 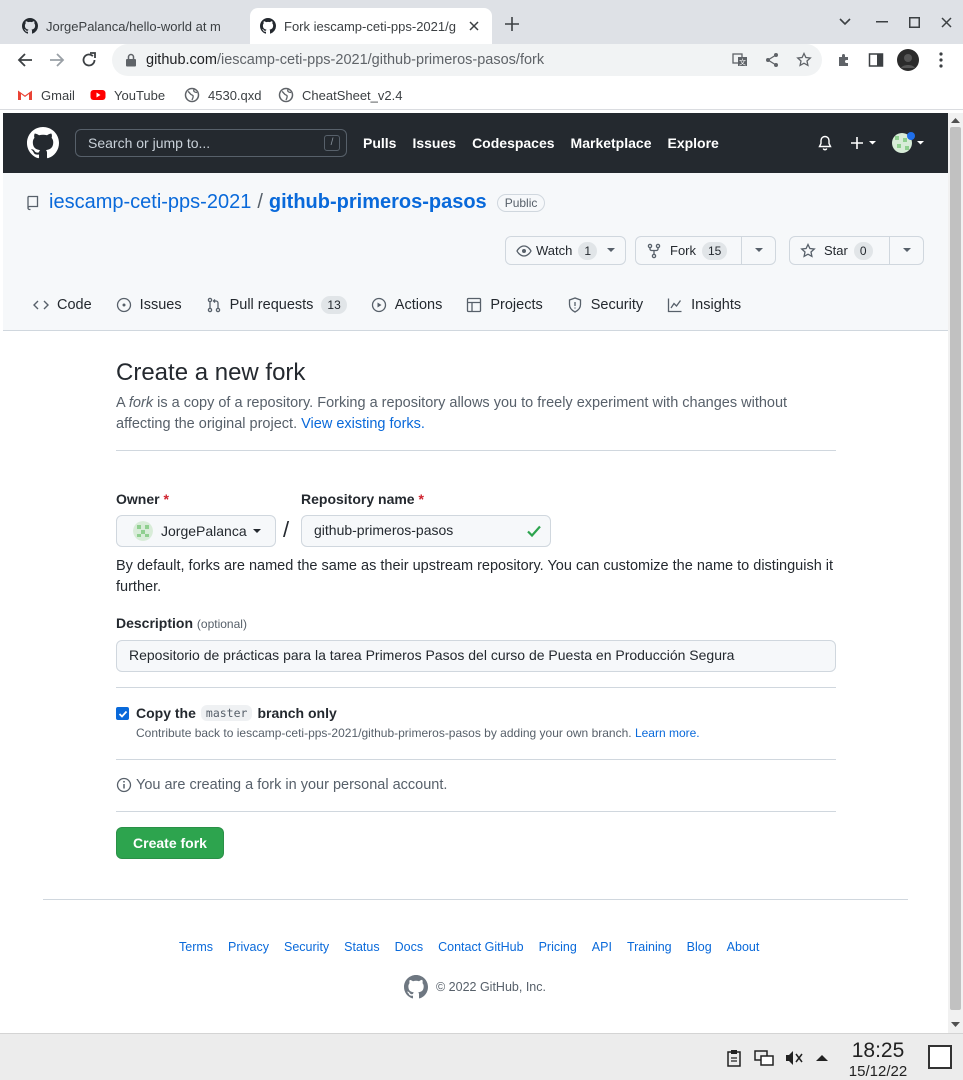 I want to click on repo-owner-link: iescamp-ceti-pps-2021, so click(x=150, y=202).